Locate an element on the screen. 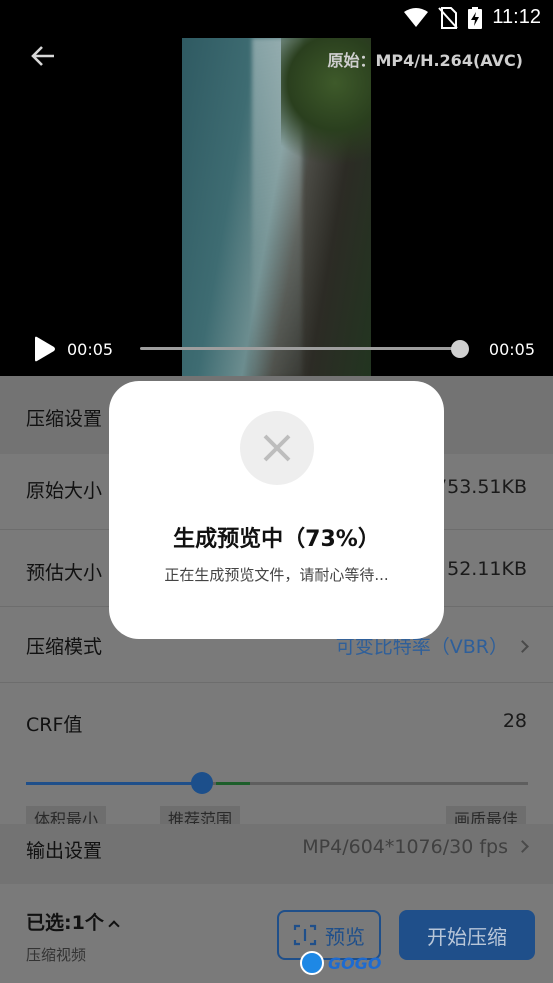 The image size is (553, 983). output-settings-row: 输出设置 MP4/604*1076/30 fps is located at coordinates (276, 854).